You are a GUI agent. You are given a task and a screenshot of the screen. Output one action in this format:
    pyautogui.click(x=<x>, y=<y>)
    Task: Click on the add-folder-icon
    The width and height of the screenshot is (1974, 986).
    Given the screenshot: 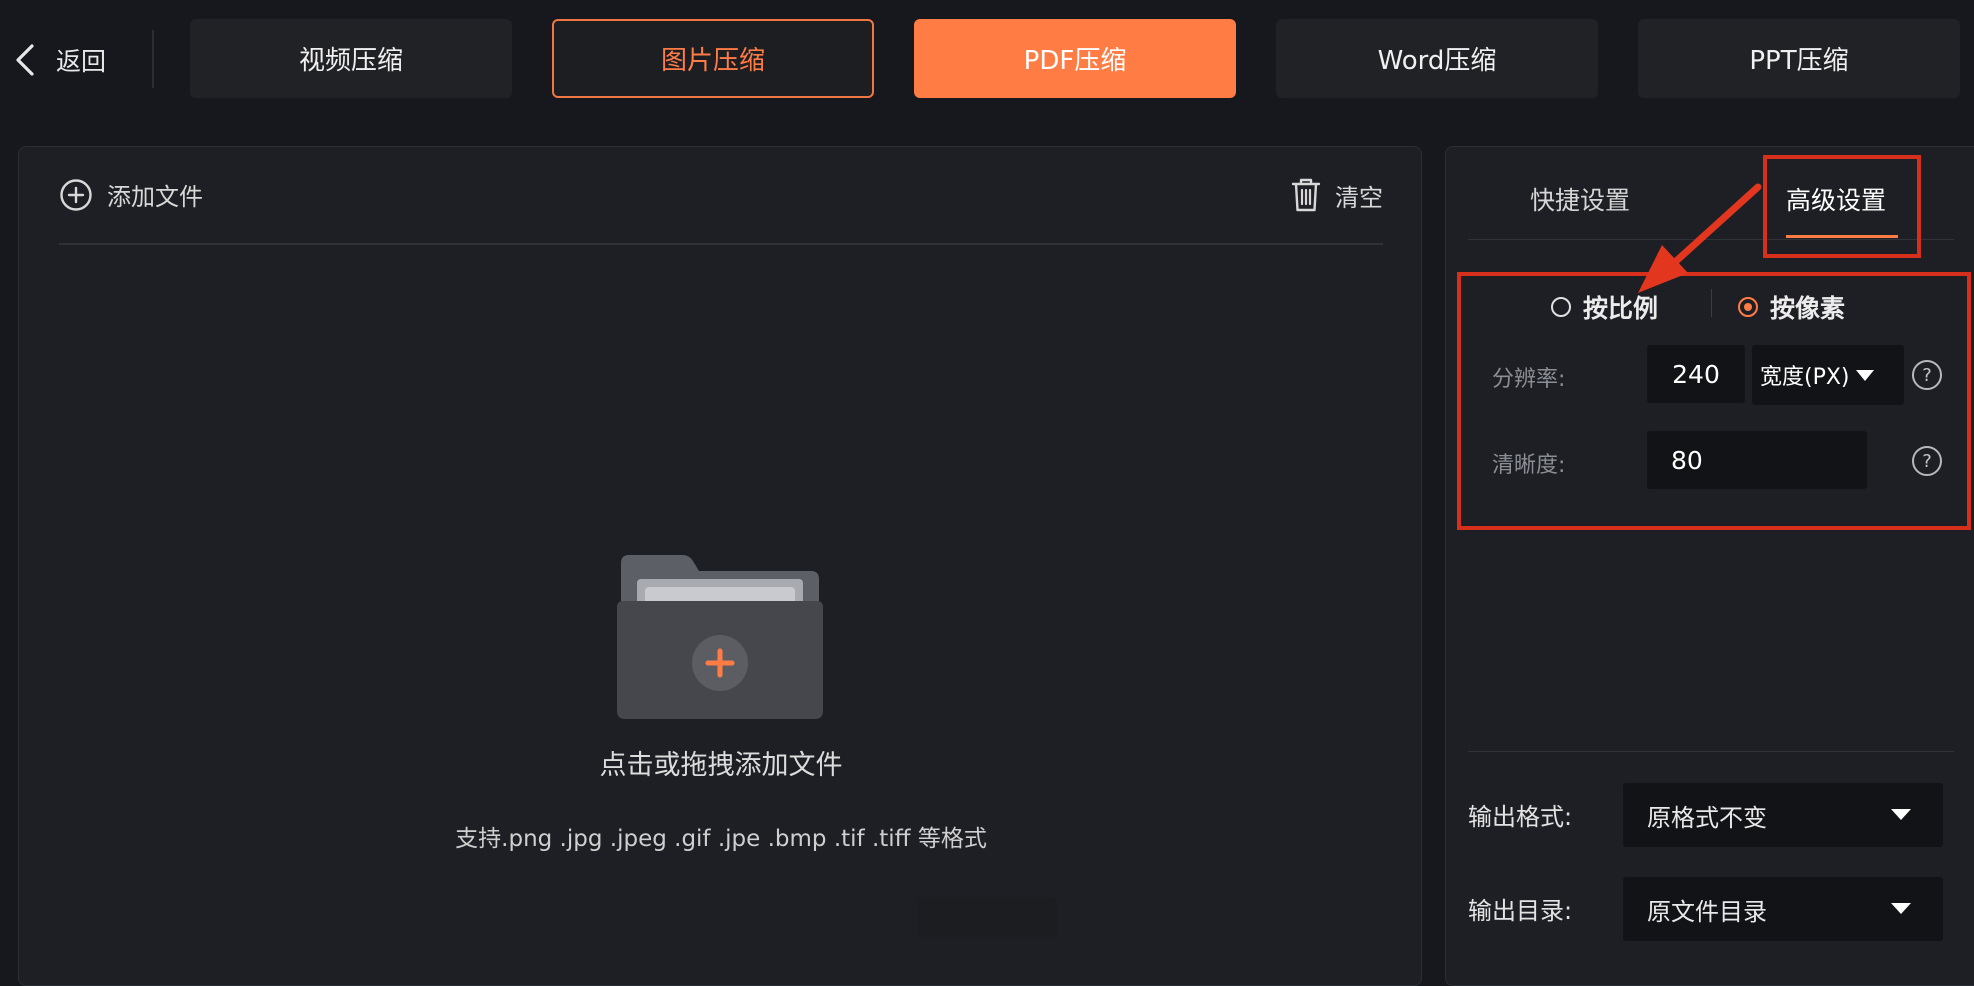 What is the action you would take?
    pyautogui.click(x=720, y=637)
    